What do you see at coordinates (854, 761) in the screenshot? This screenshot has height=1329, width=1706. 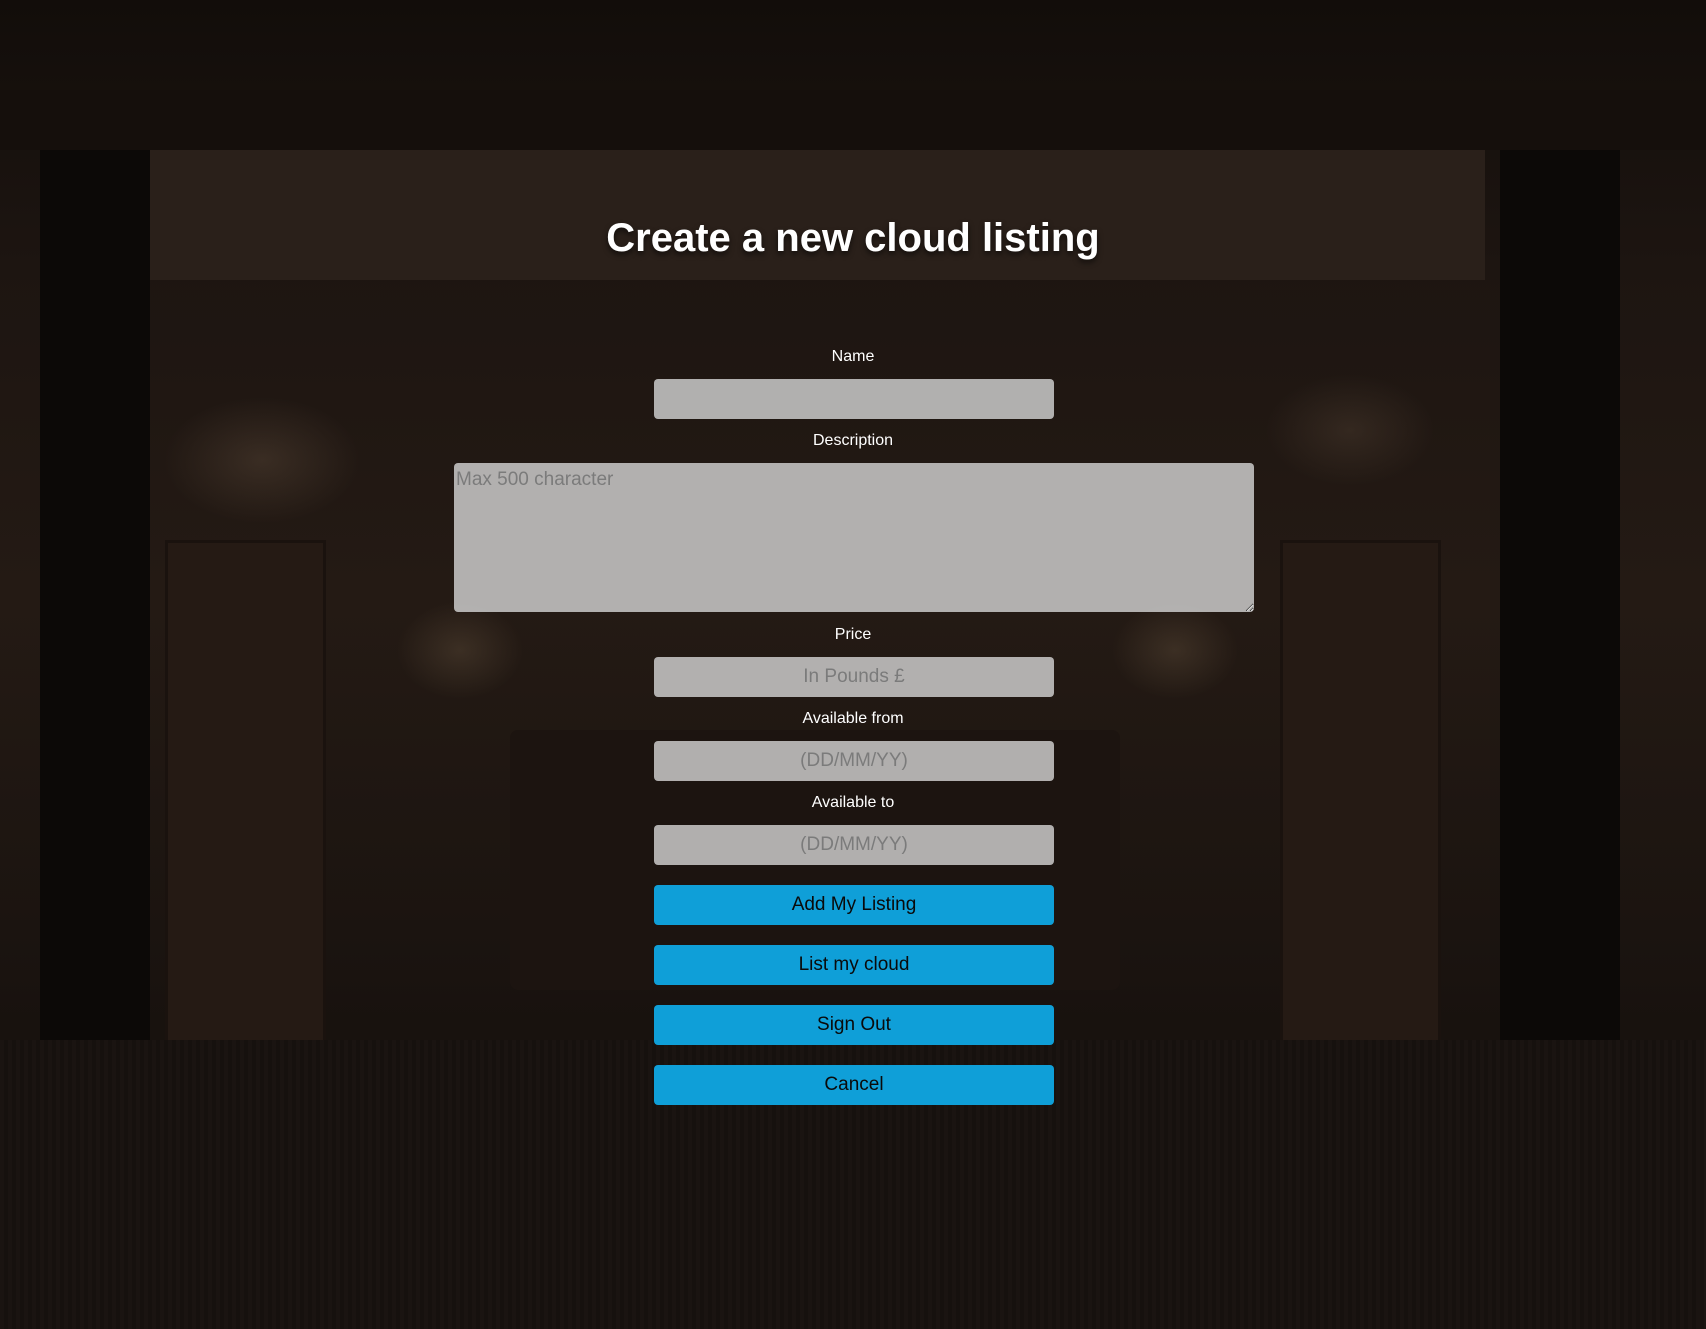 I see `available-from-field` at bounding box center [854, 761].